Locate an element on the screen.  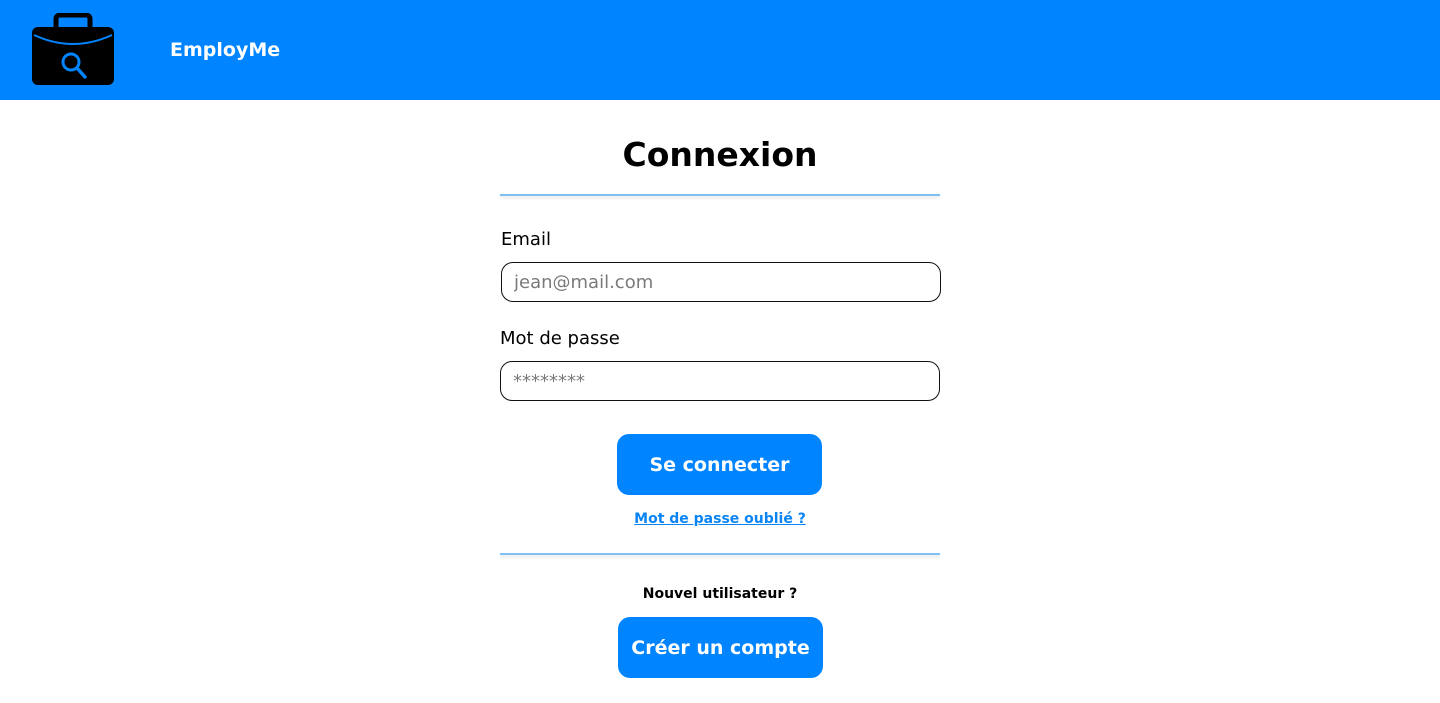
login-button: Se connecter is located at coordinates (719, 464).